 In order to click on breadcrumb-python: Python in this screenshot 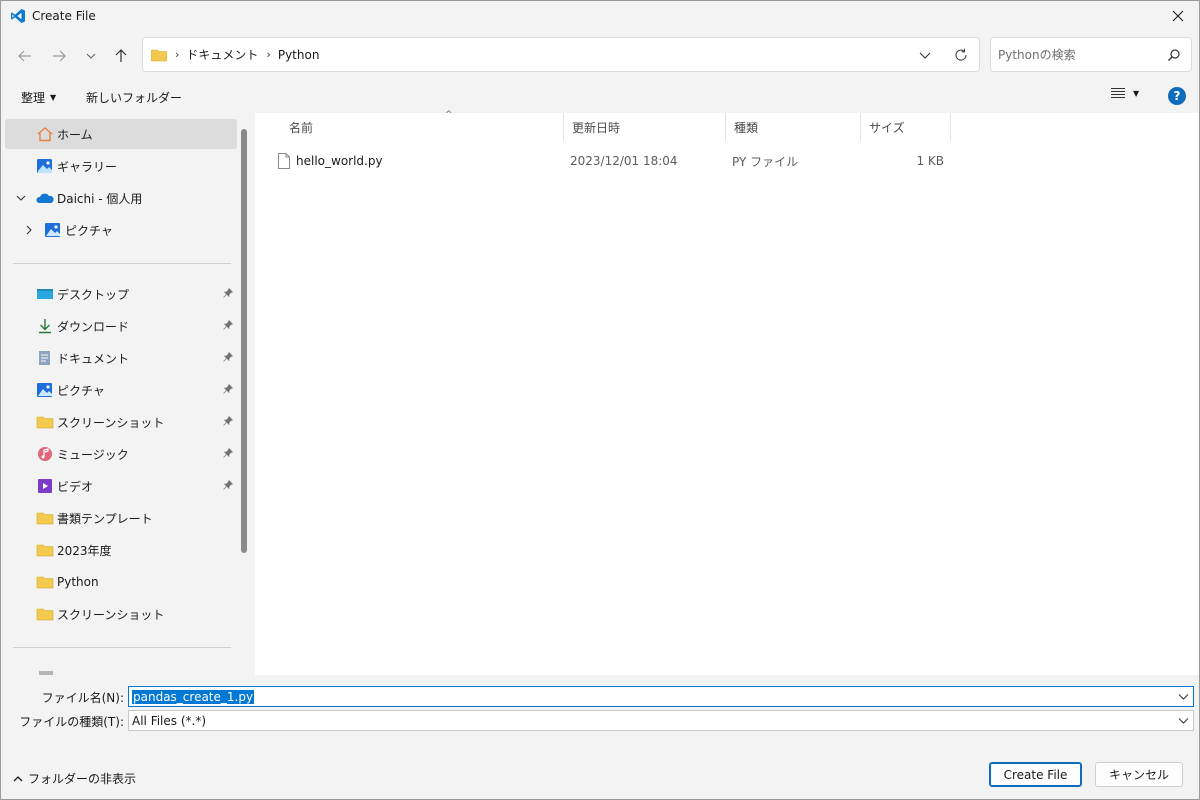, I will do `click(299, 55)`.